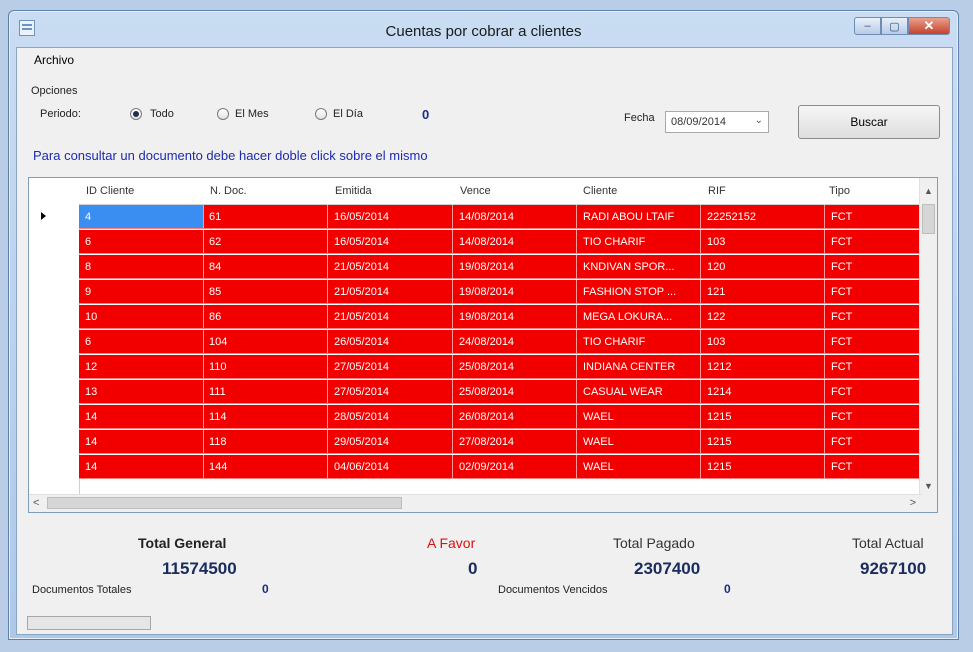 This screenshot has height=652, width=973. Describe the element at coordinates (144, 367) in the screenshot. I see `cell-id-cliente: 12` at that location.